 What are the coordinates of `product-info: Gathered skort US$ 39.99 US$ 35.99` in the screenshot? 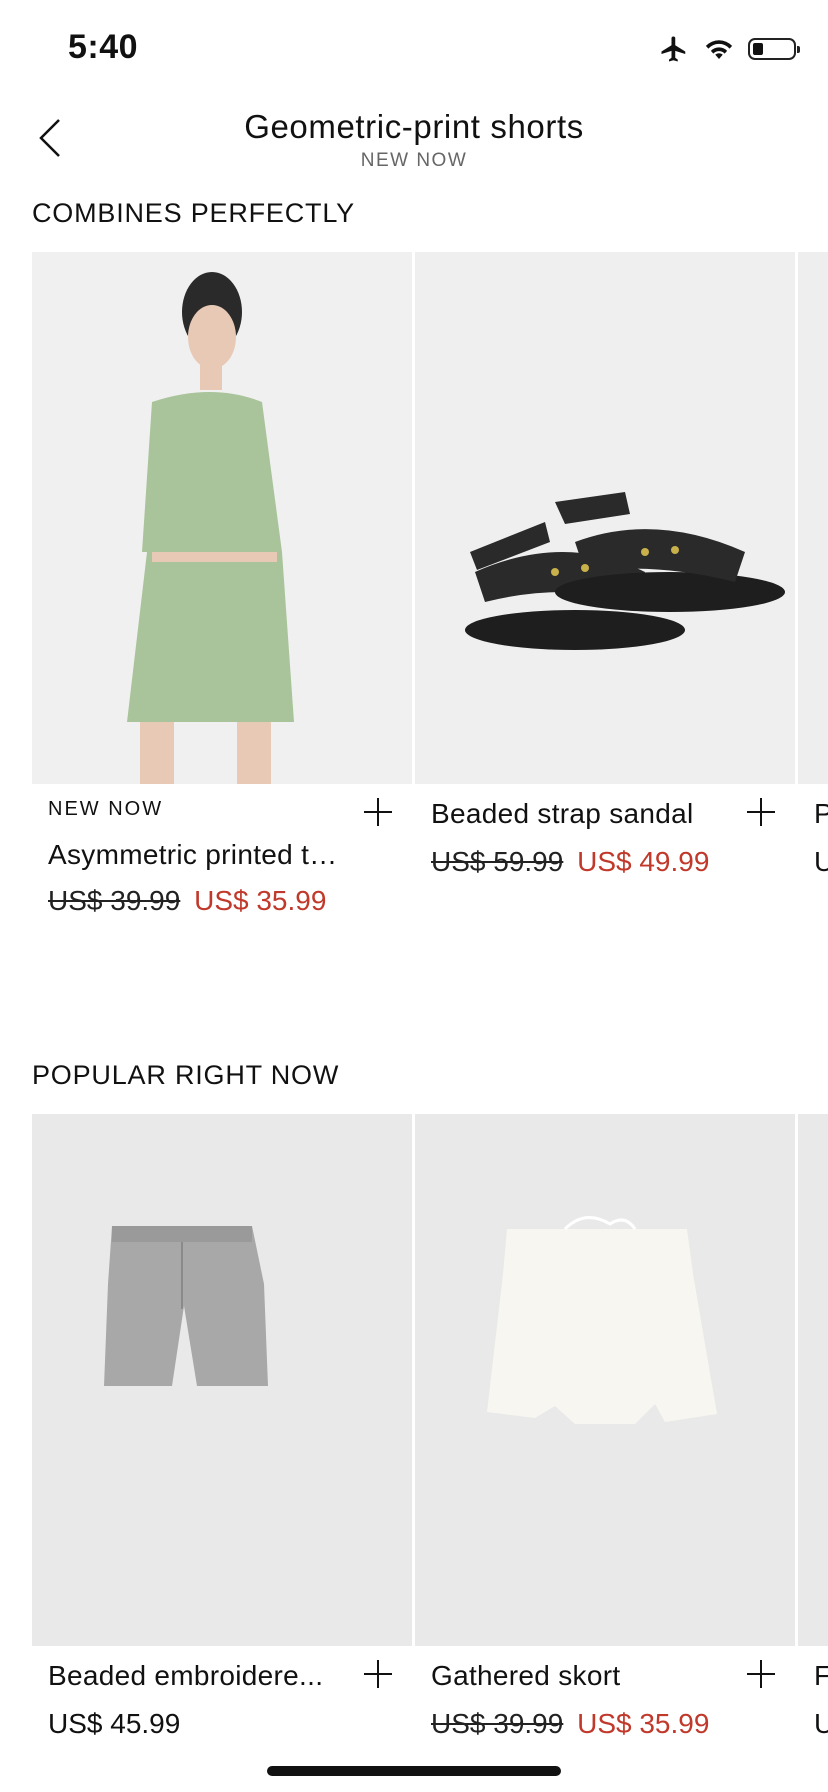 It's located at (611, 1700).